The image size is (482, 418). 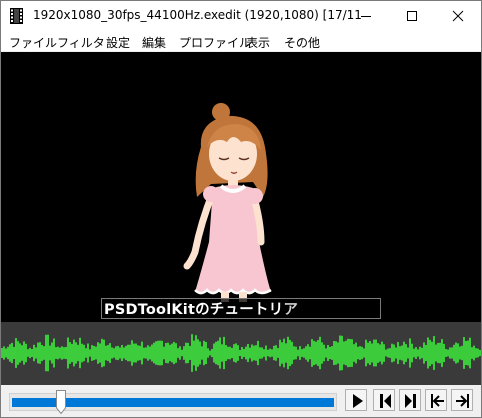 What do you see at coordinates (118, 42) in the screenshot?
I see `menu-settings: 設定` at bounding box center [118, 42].